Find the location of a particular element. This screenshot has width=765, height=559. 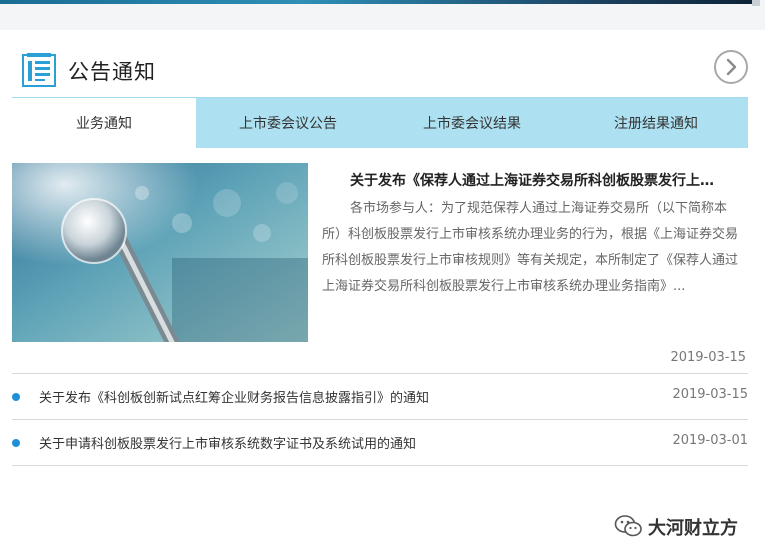

list-item-title: 关于发布《科创板创新试点红筹企业财务报告信息披露指引》的通知 is located at coordinates (234, 396).